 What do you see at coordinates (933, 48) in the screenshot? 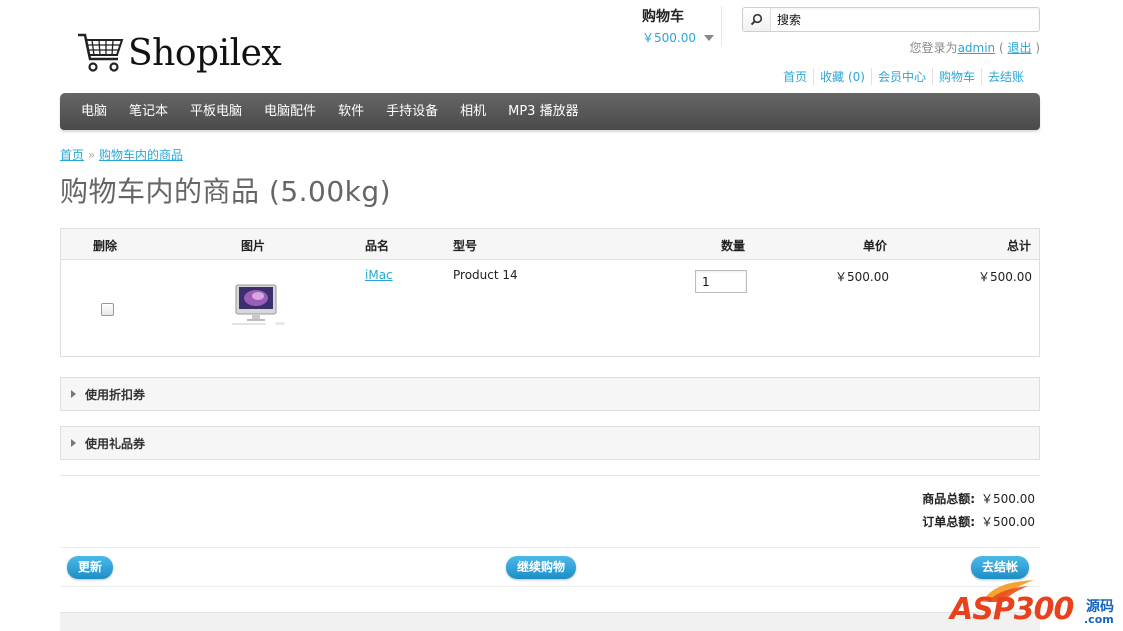
I see `welcome-prefix: 您登录为` at bounding box center [933, 48].